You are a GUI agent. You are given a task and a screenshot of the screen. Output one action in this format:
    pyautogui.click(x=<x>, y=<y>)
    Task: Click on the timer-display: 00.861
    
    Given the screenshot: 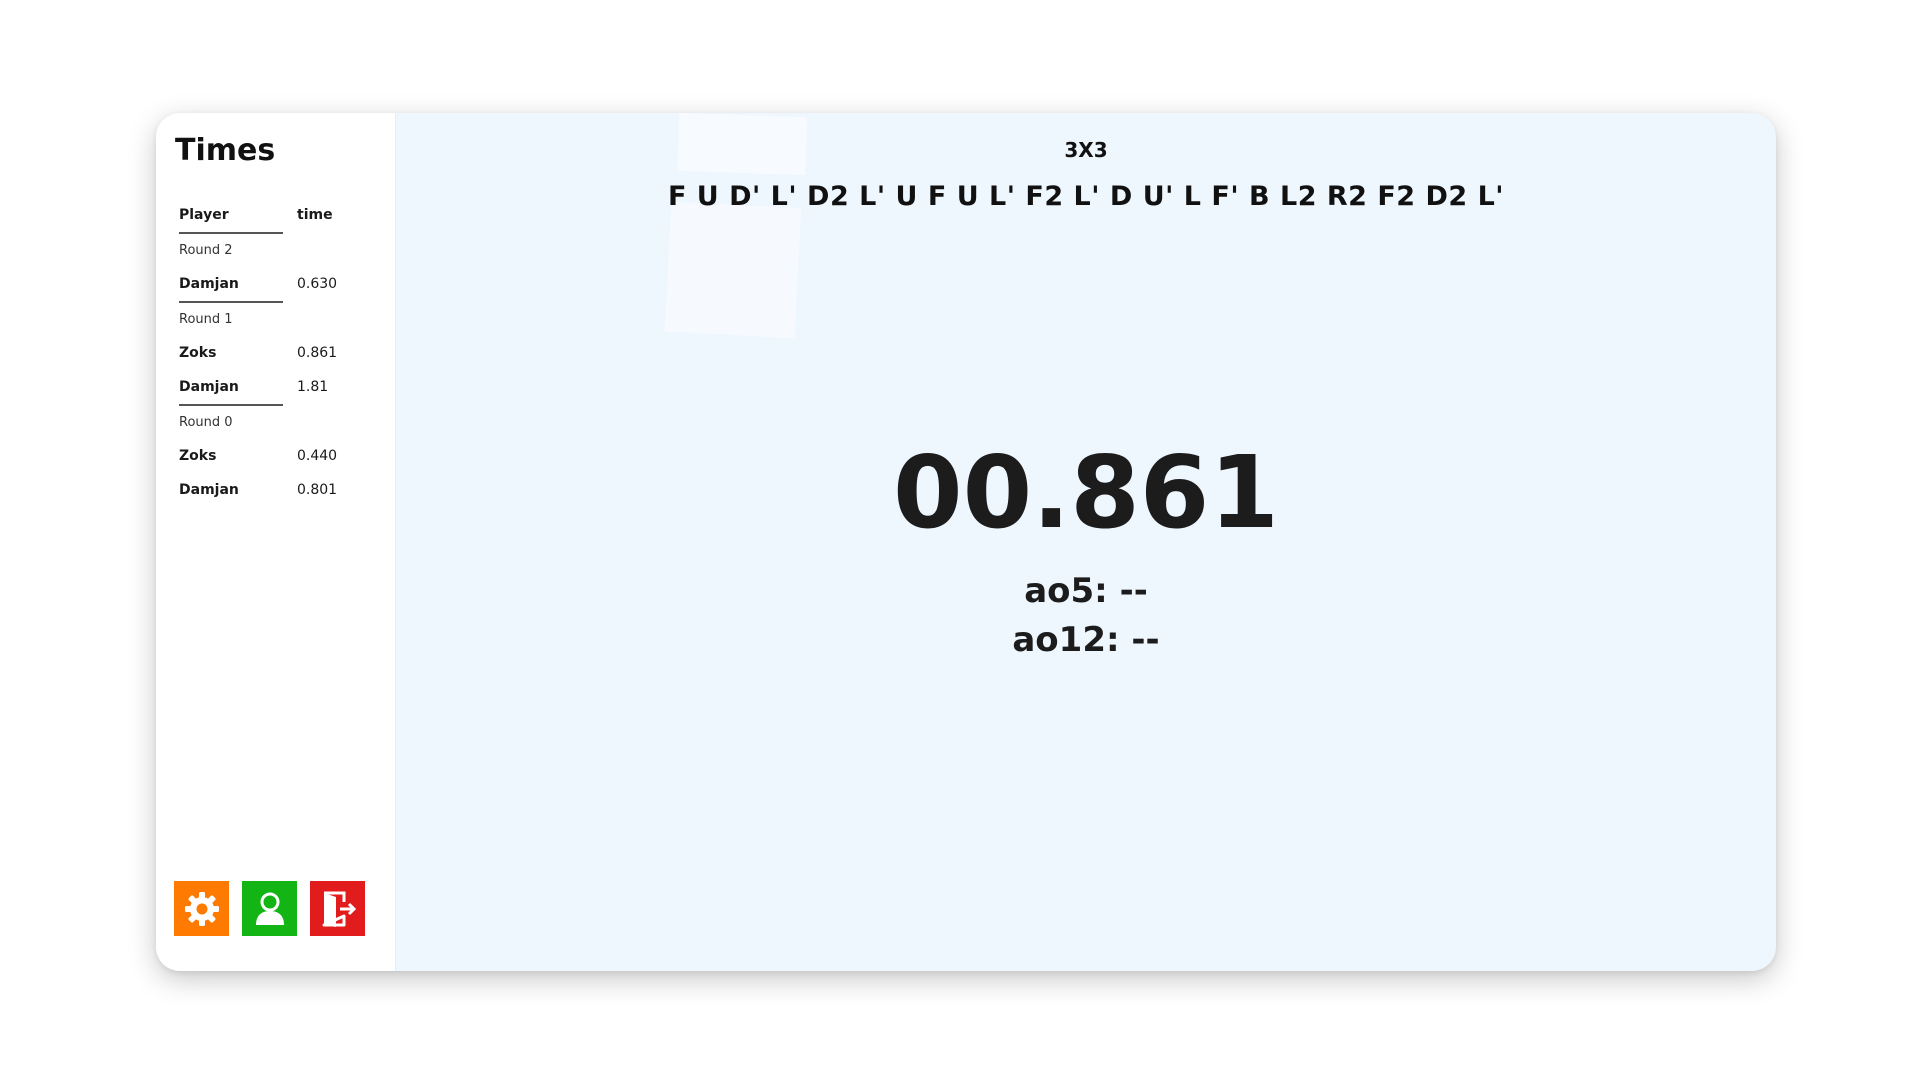 What is the action you would take?
    pyautogui.click(x=1086, y=492)
    